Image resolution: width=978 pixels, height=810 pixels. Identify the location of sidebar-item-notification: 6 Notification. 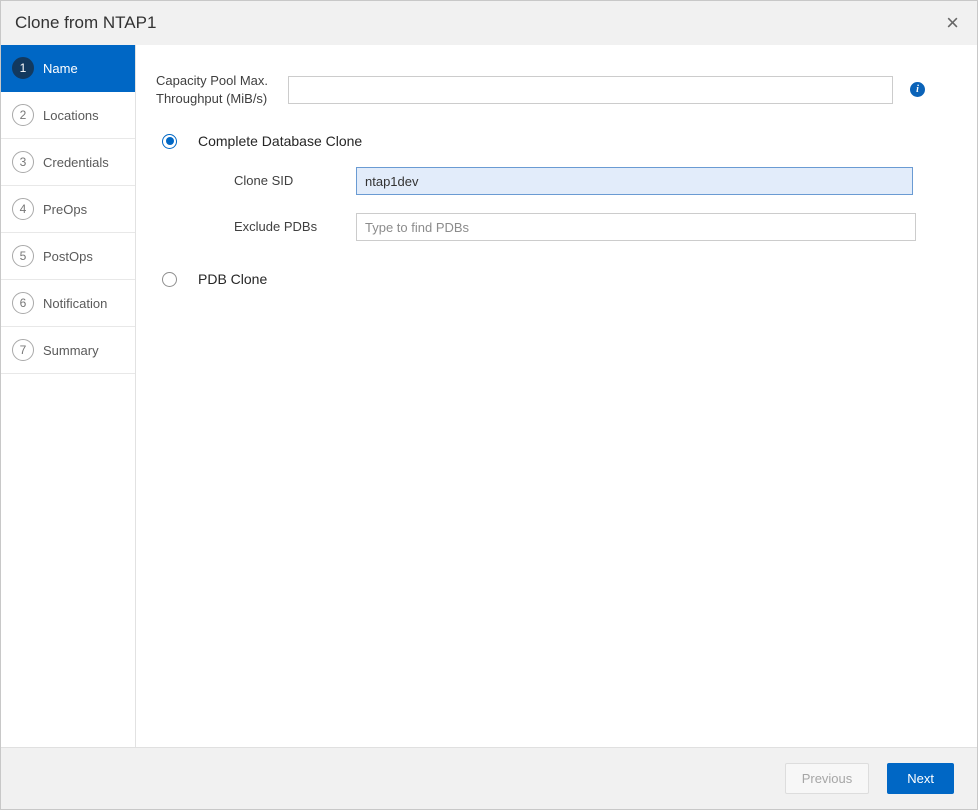
(68, 303).